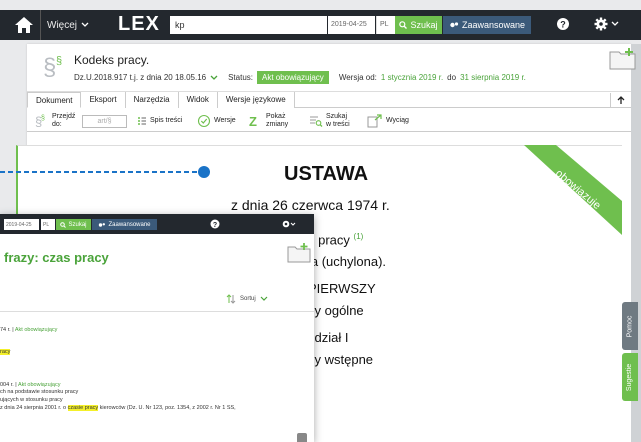  I want to click on popup-scrollbar, so click(302, 437).